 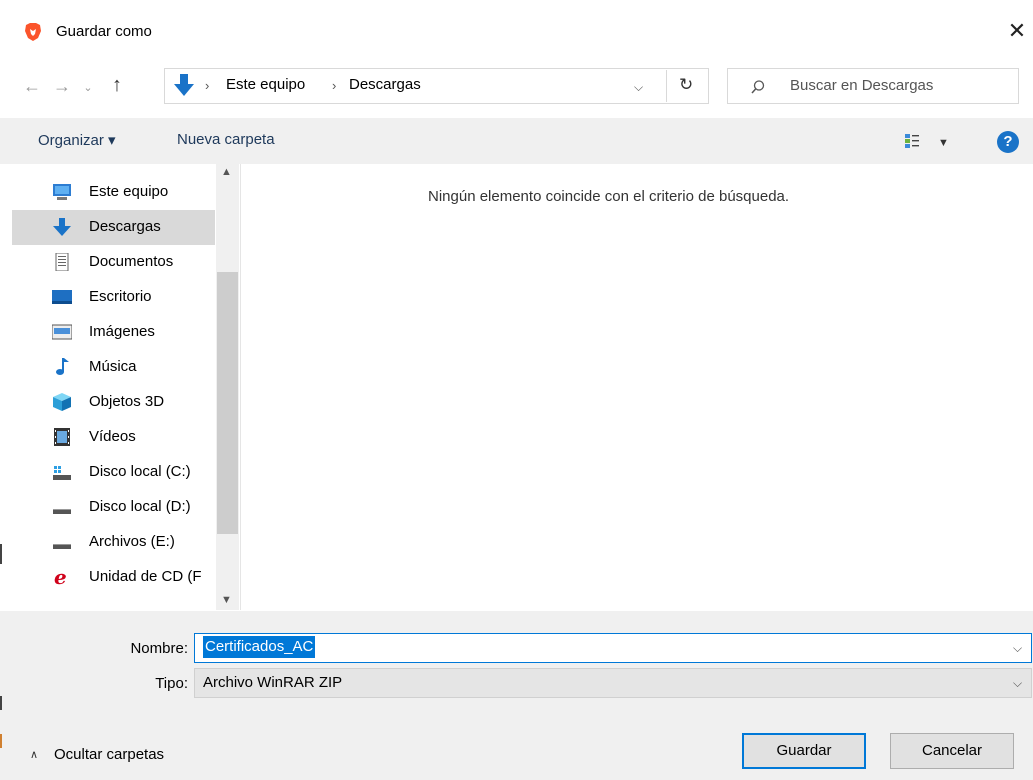 What do you see at coordinates (88, 88) in the screenshot?
I see `recent-dropdown-icon: ⌄` at bounding box center [88, 88].